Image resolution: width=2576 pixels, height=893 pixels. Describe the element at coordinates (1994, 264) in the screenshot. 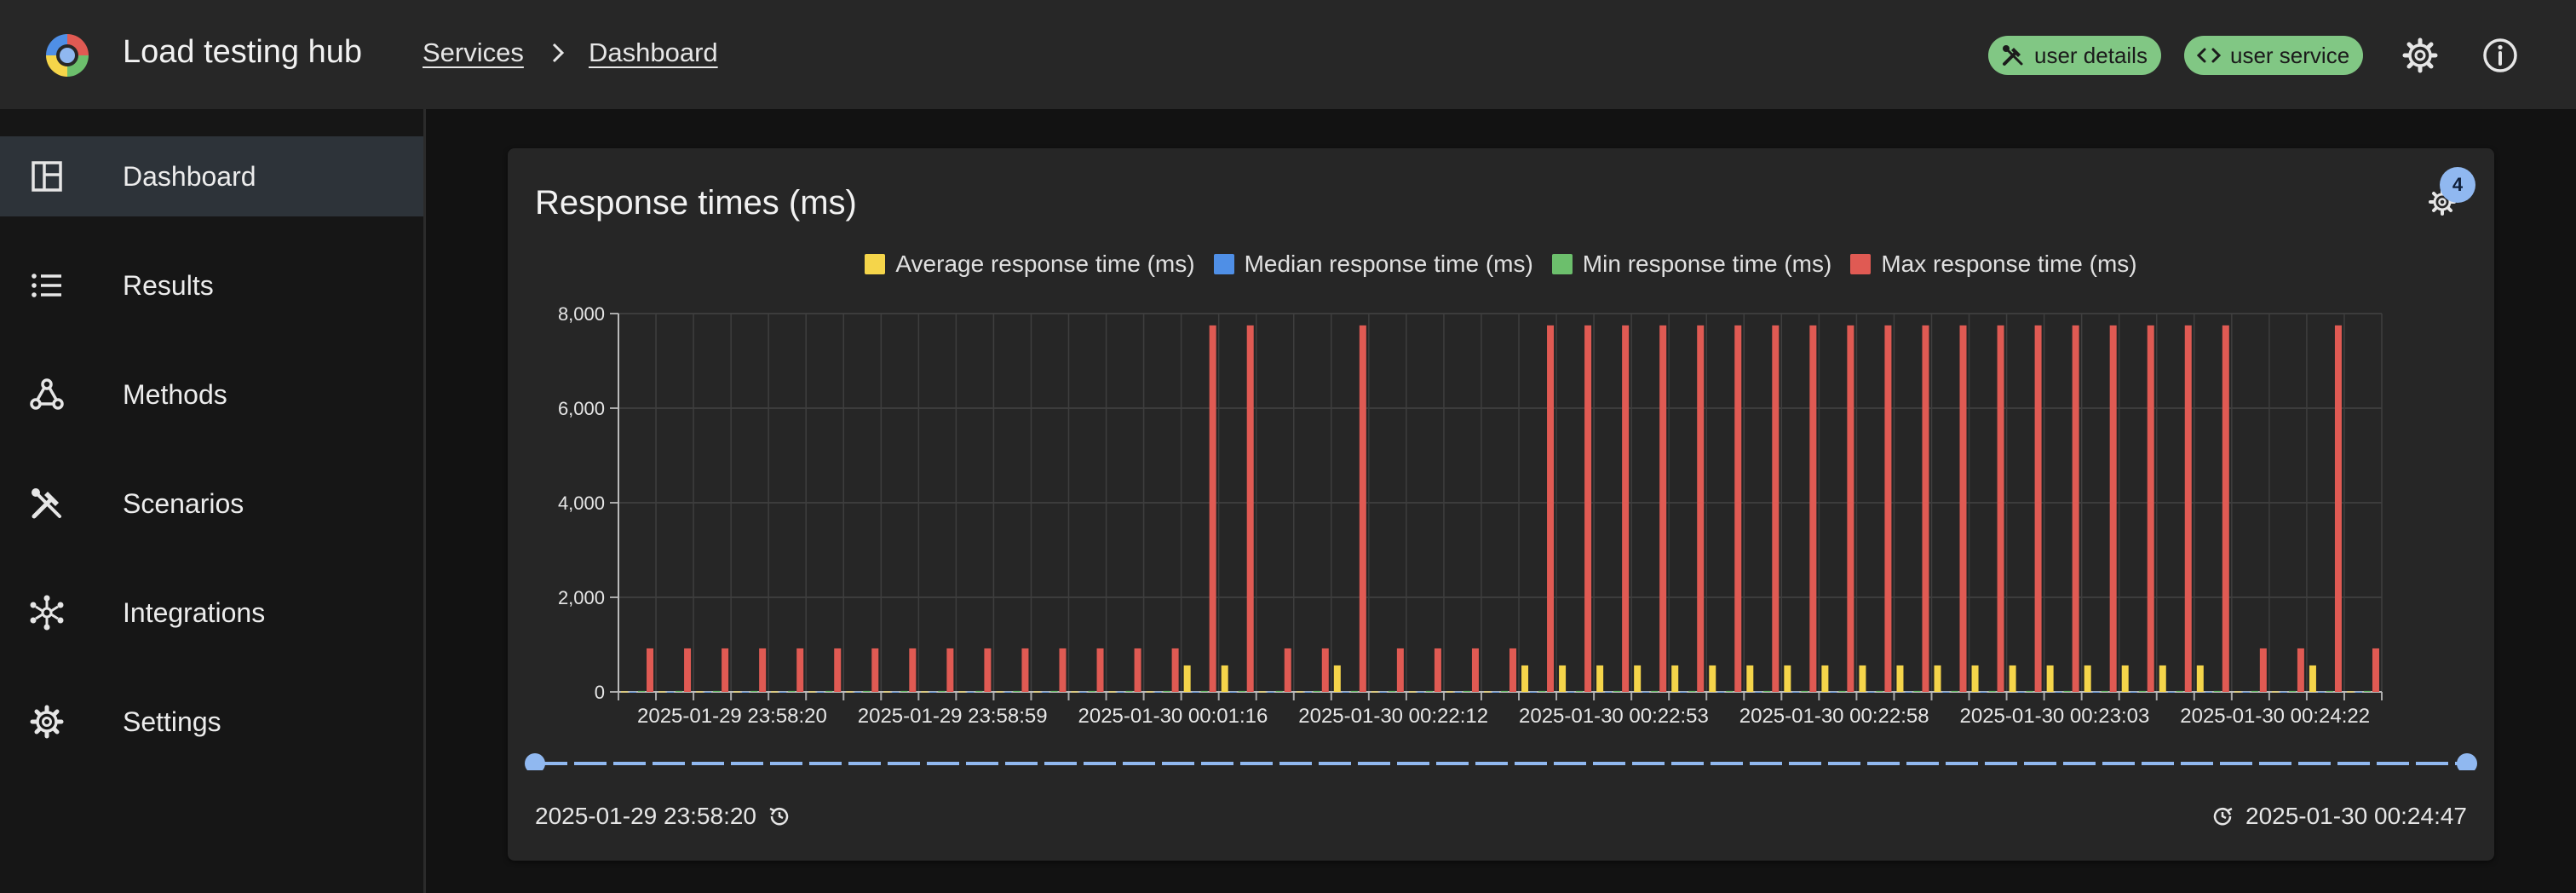

I see `legend-item-max: Max response time (ms)` at that location.